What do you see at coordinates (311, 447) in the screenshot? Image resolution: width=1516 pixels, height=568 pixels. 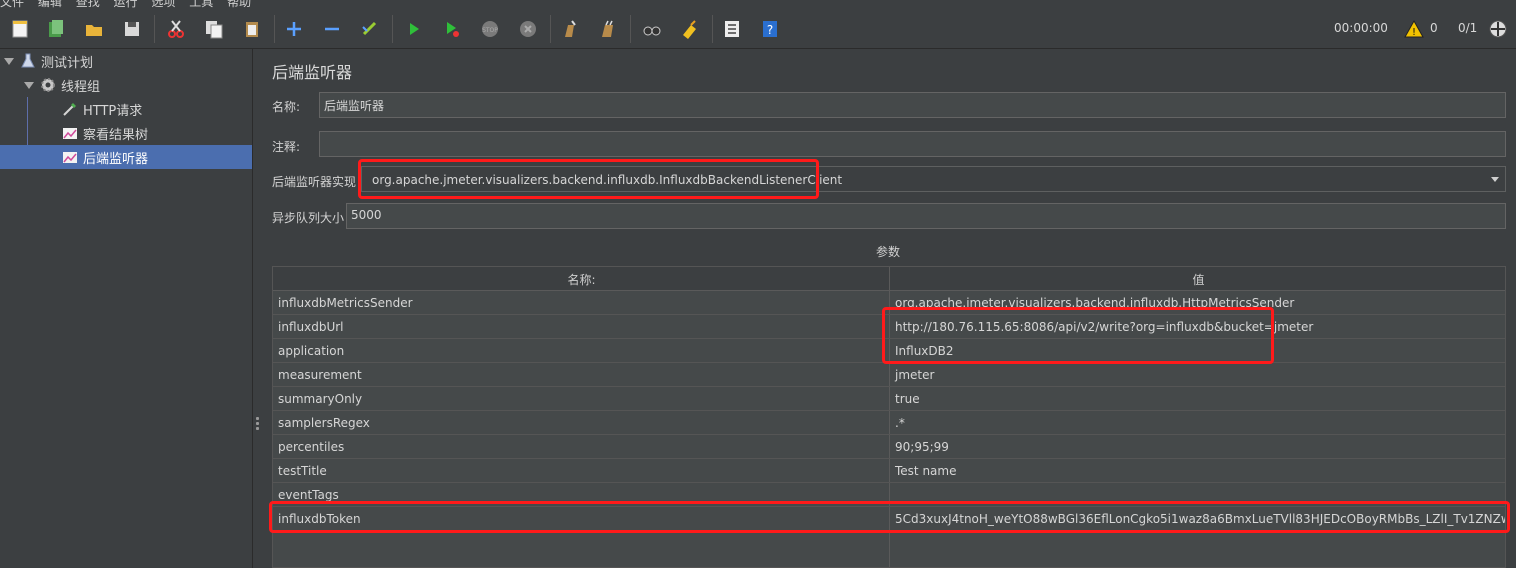 I see `param-name-cell: percentiles` at bounding box center [311, 447].